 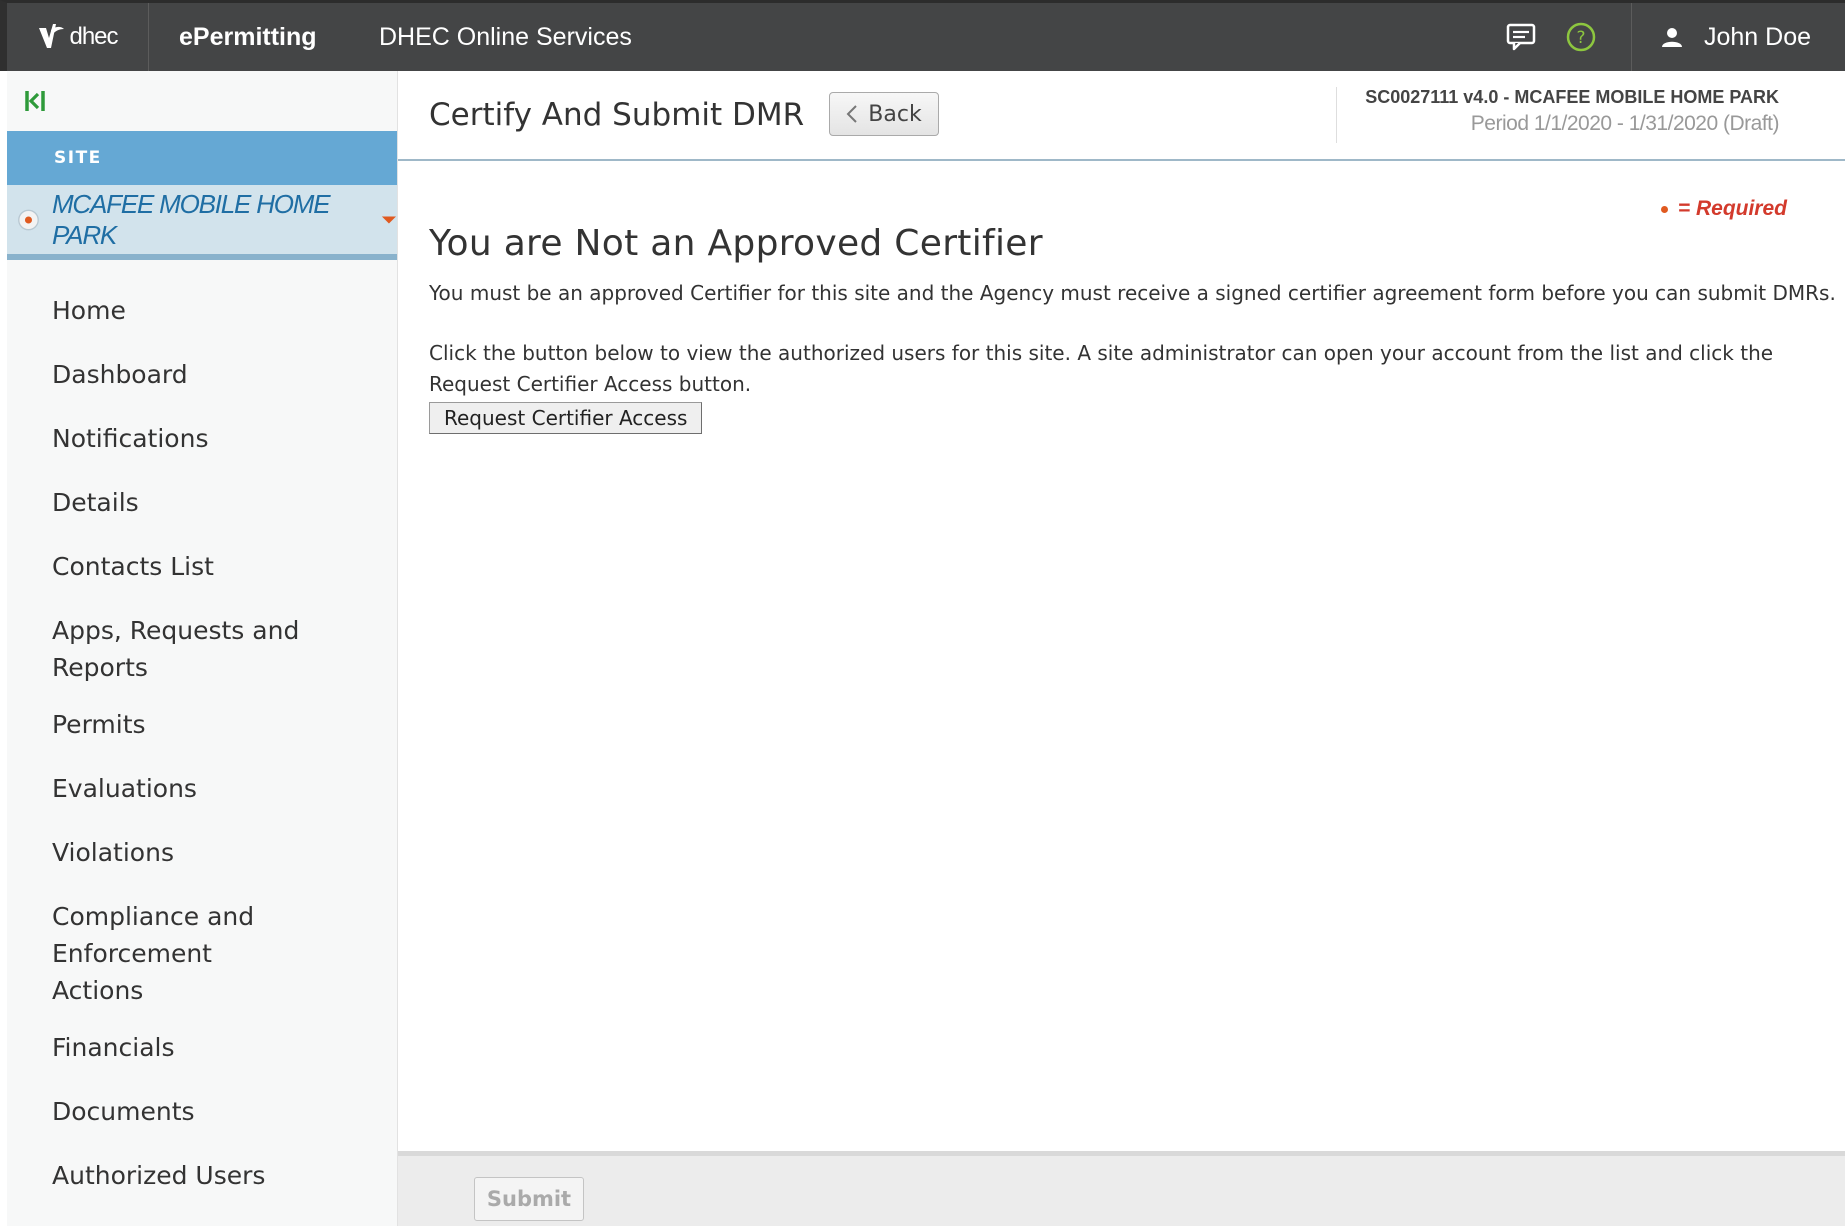 I want to click on chat-icon, so click(x=1521, y=37).